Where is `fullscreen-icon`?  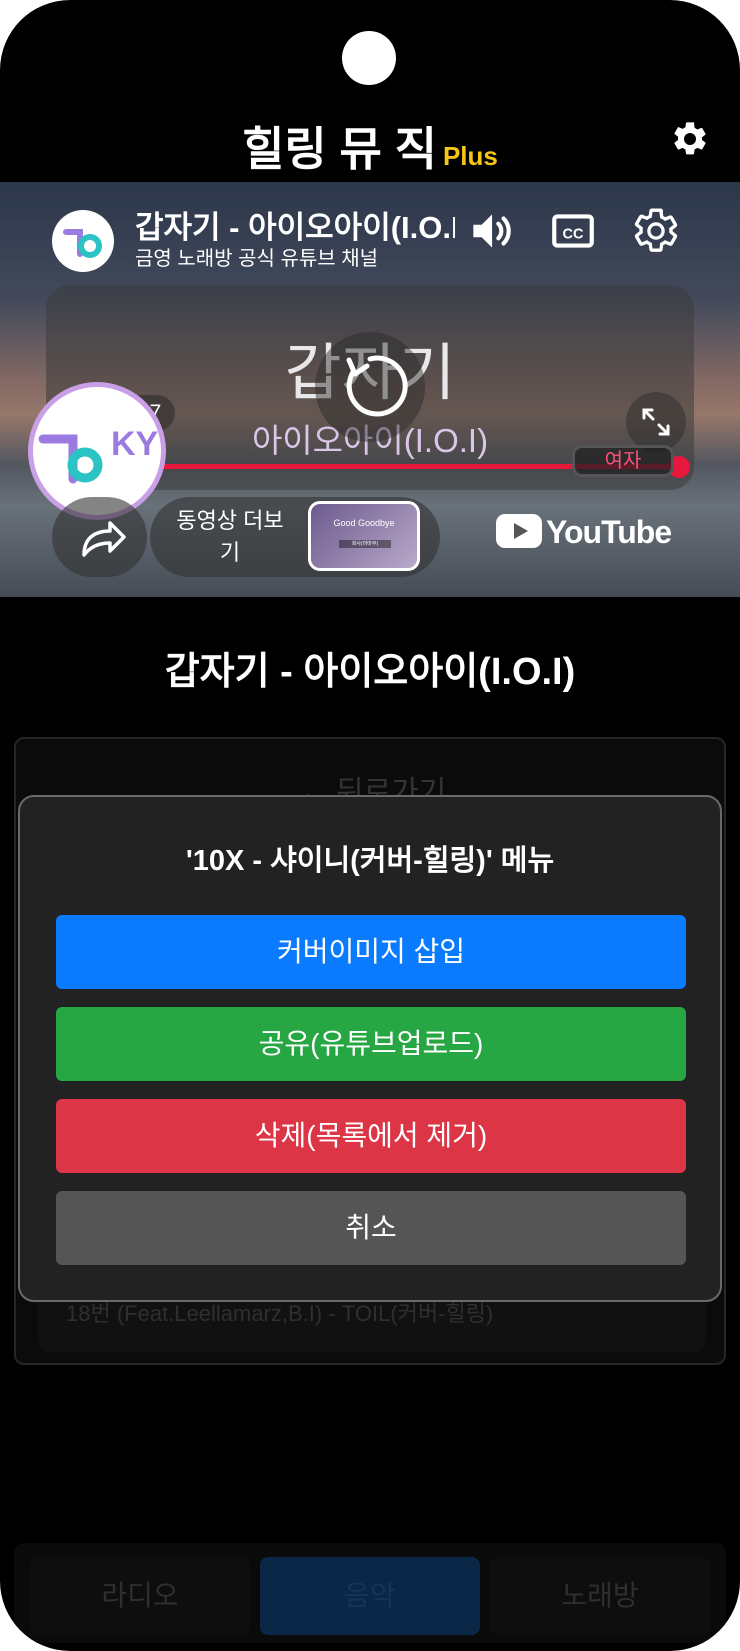 fullscreen-icon is located at coordinates (656, 422).